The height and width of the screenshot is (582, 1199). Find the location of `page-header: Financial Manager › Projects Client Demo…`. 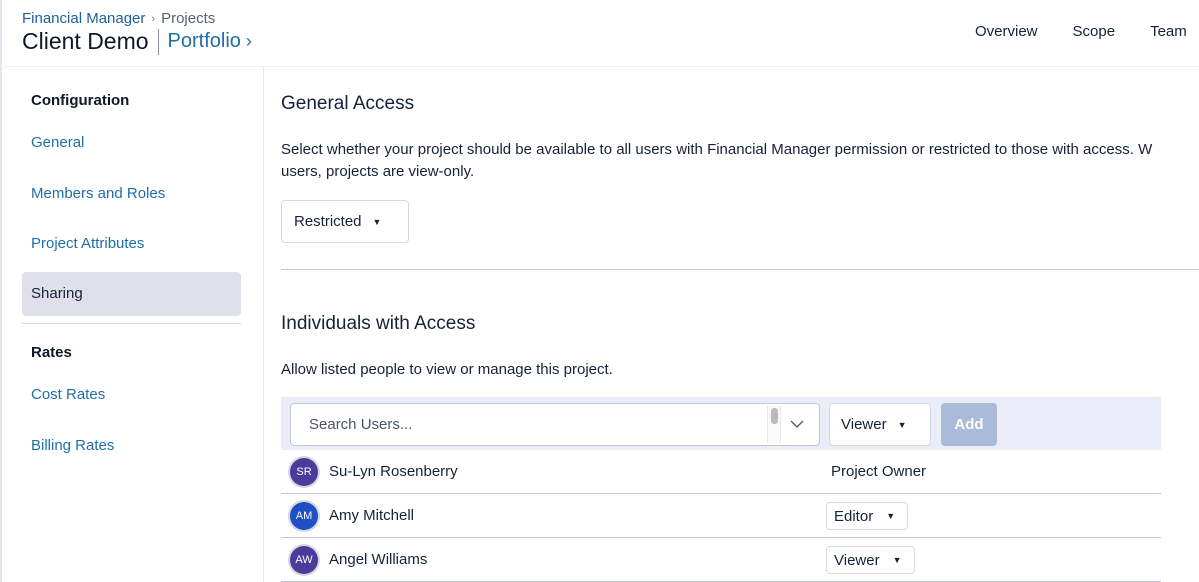

page-header: Financial Manager › Projects Client Demo… is located at coordinates (599, 33).